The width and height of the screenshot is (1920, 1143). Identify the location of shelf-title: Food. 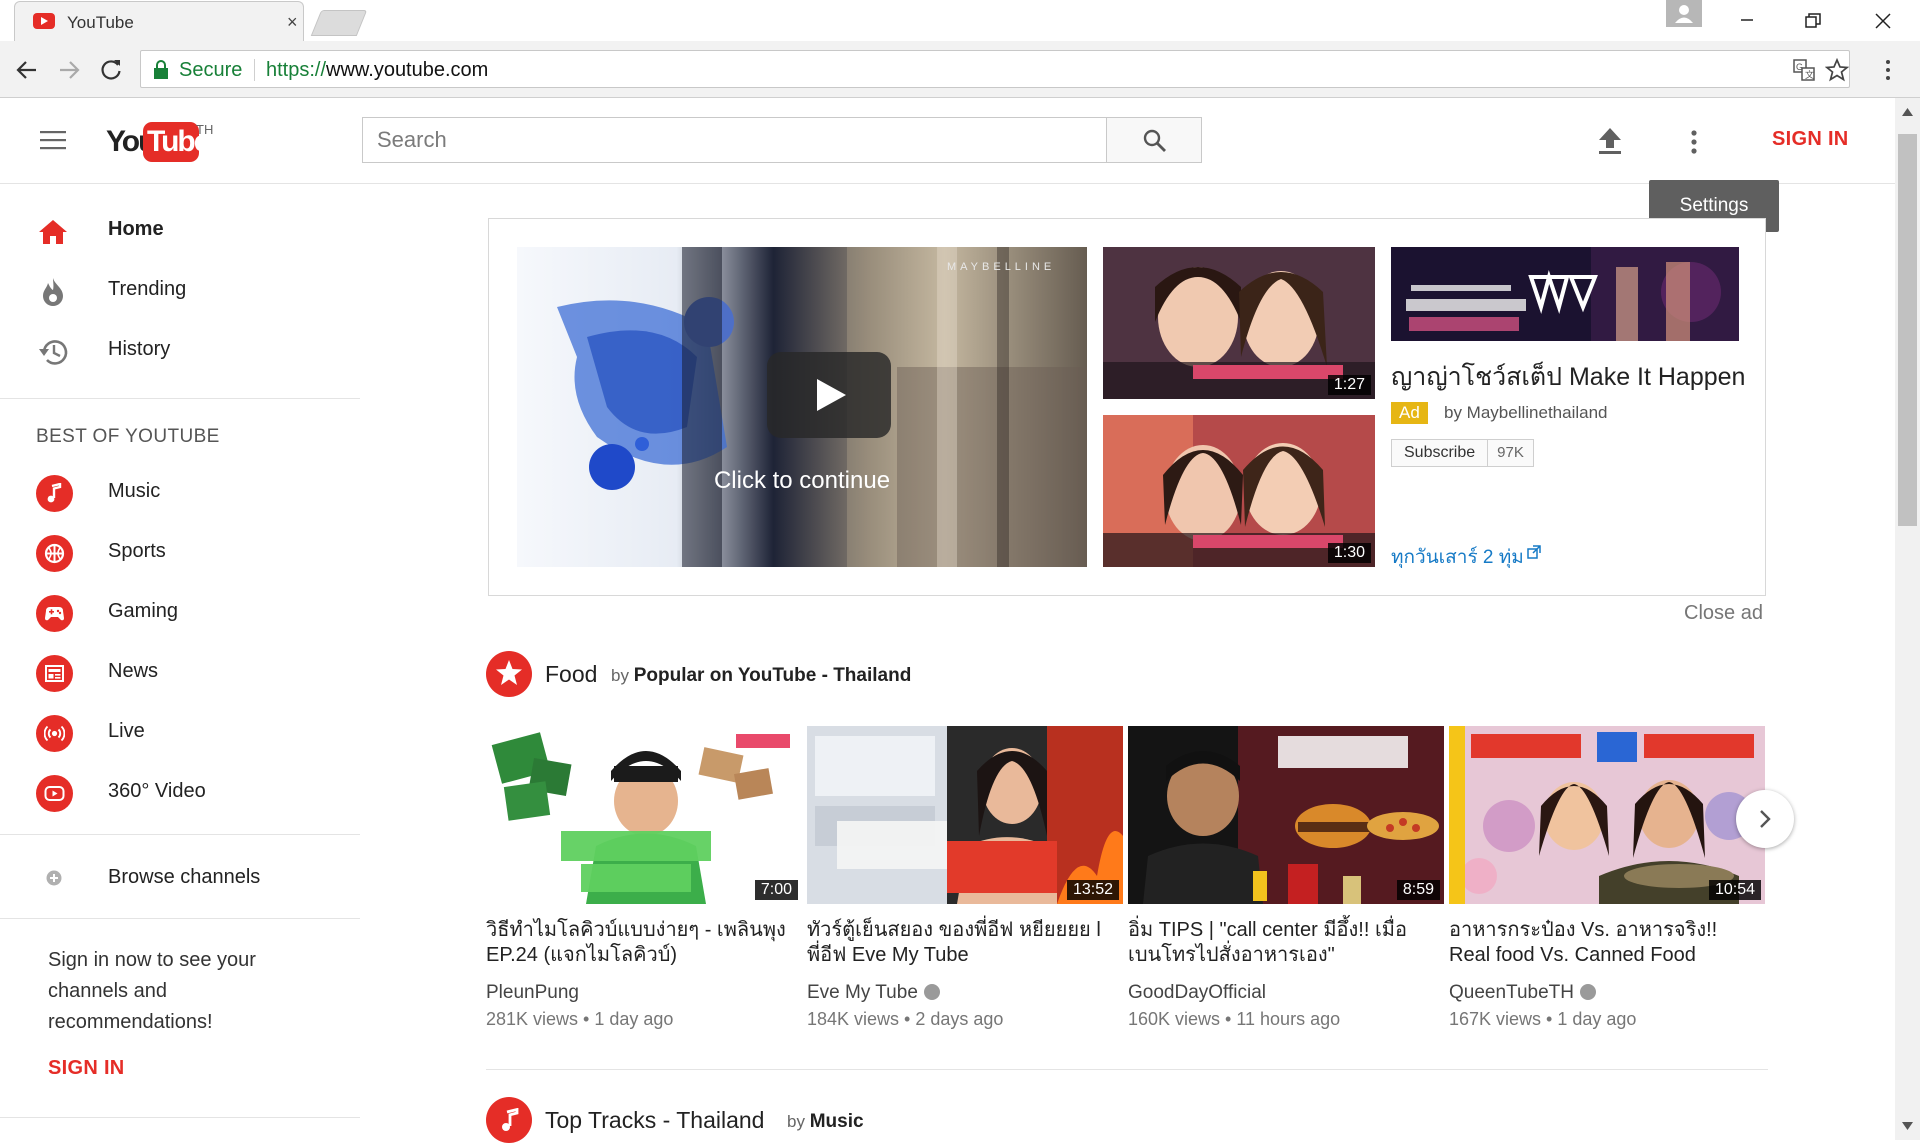
(571, 674).